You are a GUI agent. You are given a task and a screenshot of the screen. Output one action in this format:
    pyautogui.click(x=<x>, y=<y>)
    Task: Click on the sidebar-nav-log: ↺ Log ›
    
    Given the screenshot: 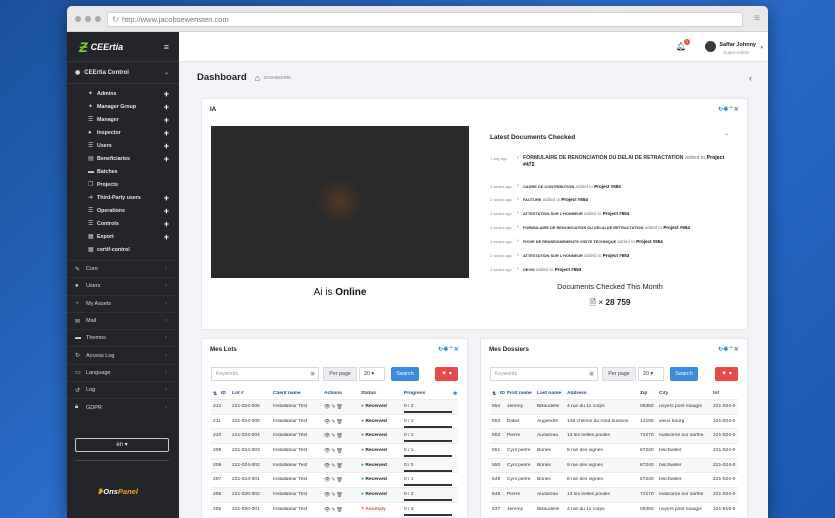 What is the action you would take?
    pyautogui.click(x=123, y=389)
    